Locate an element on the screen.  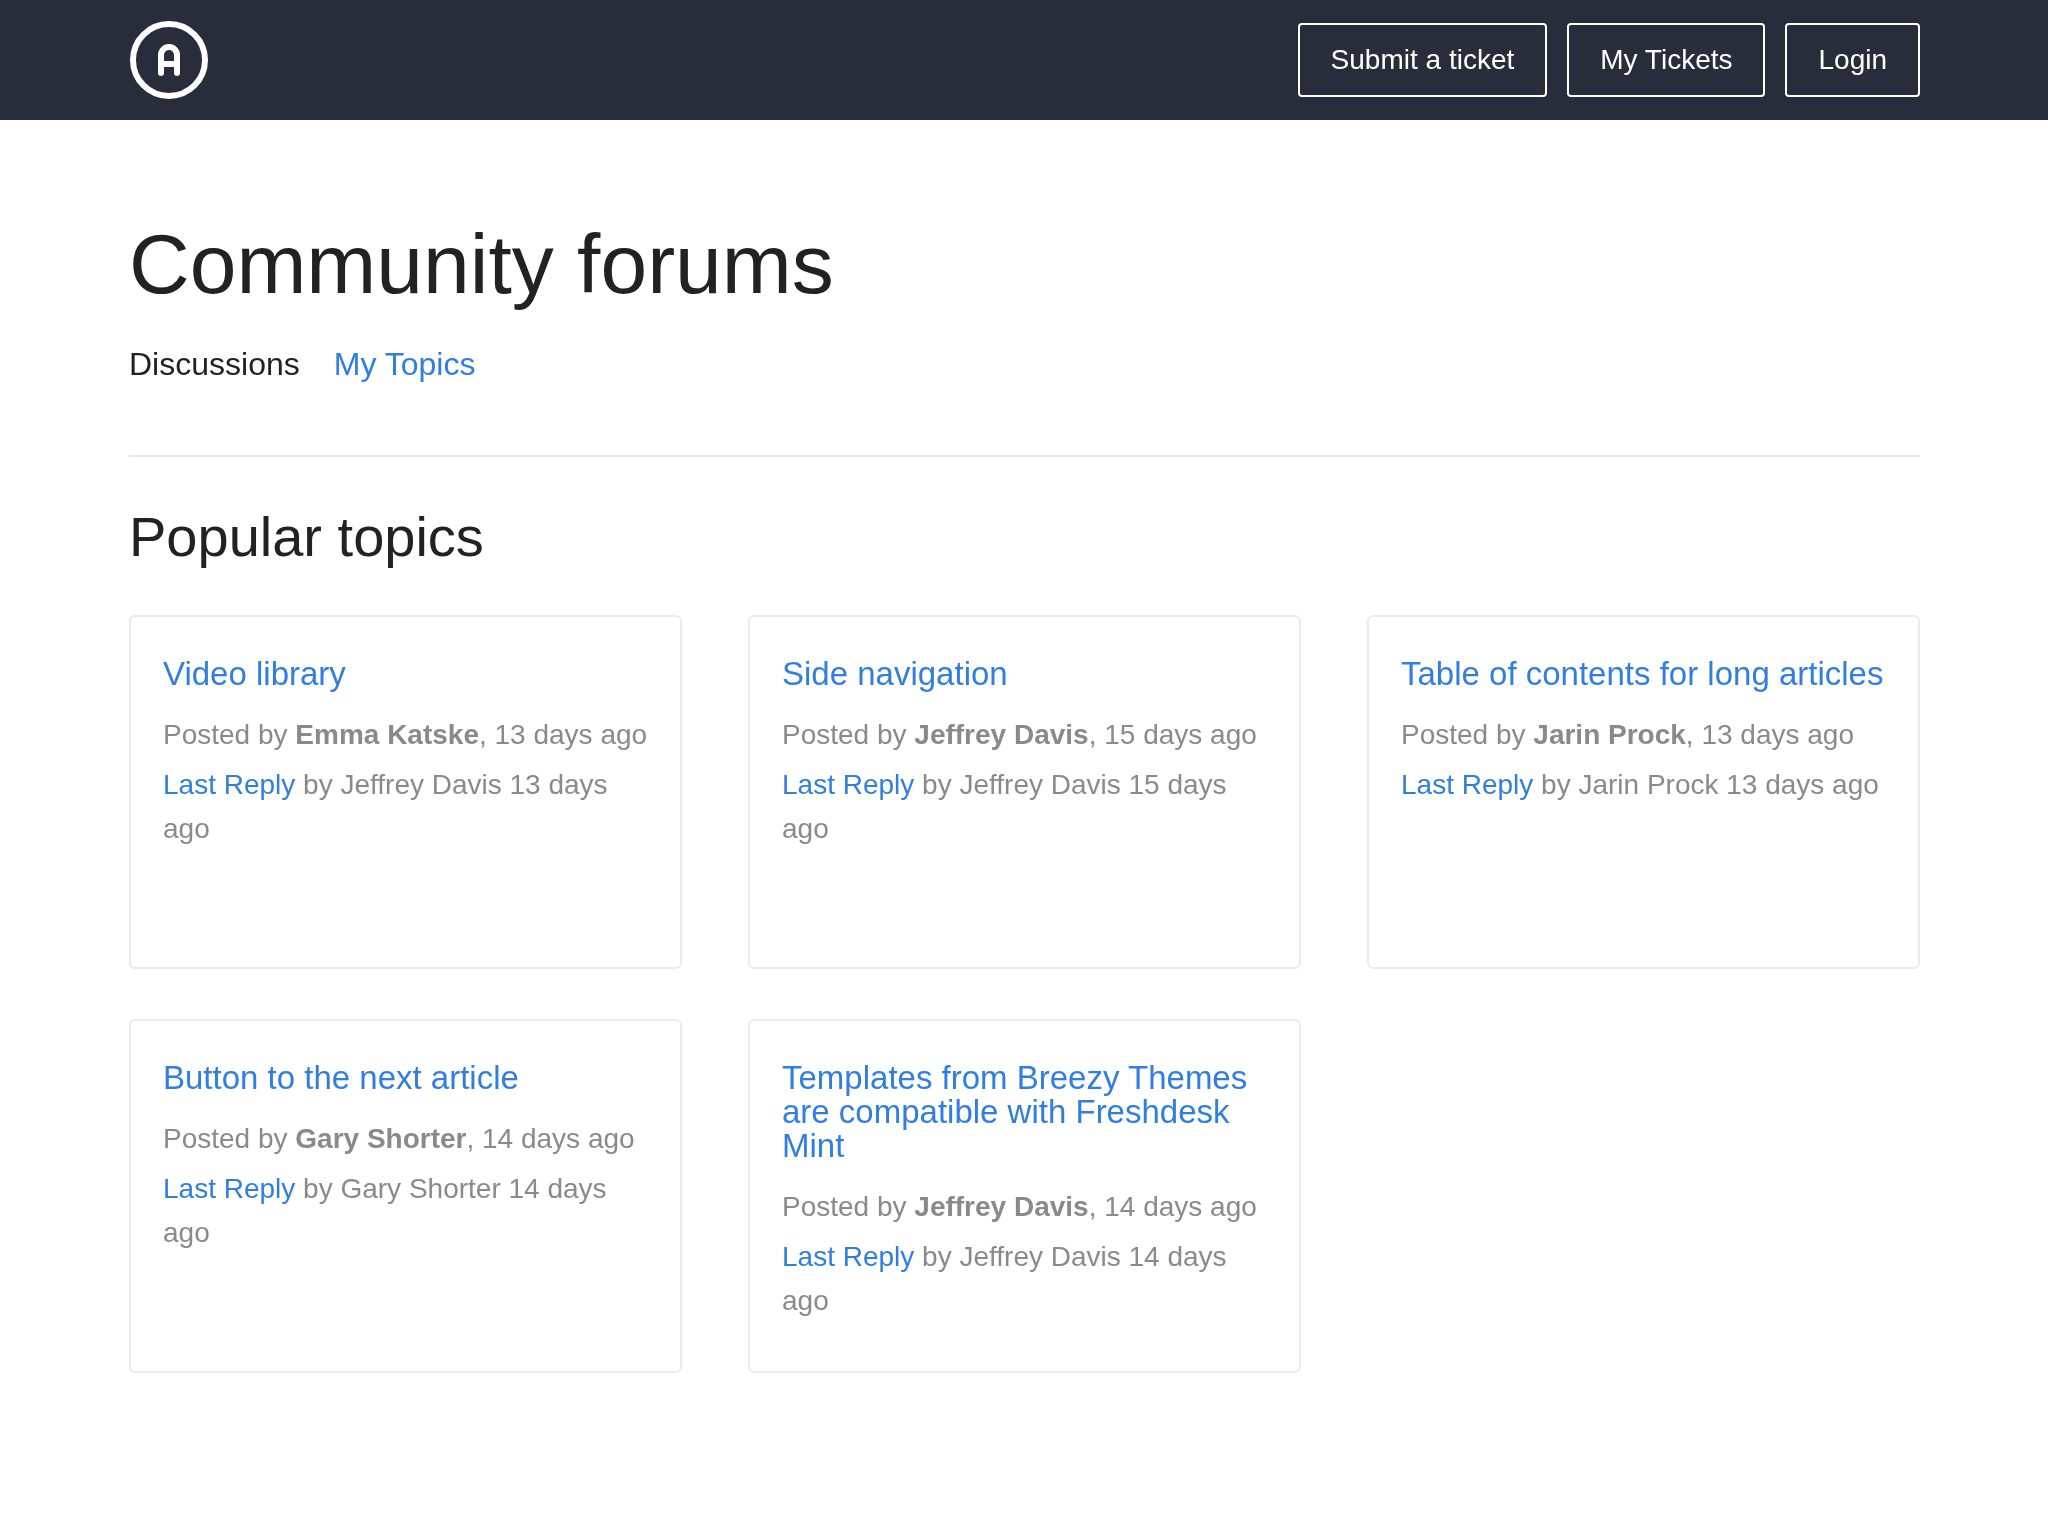
header-button: Submit a ticket is located at coordinates (1422, 60).